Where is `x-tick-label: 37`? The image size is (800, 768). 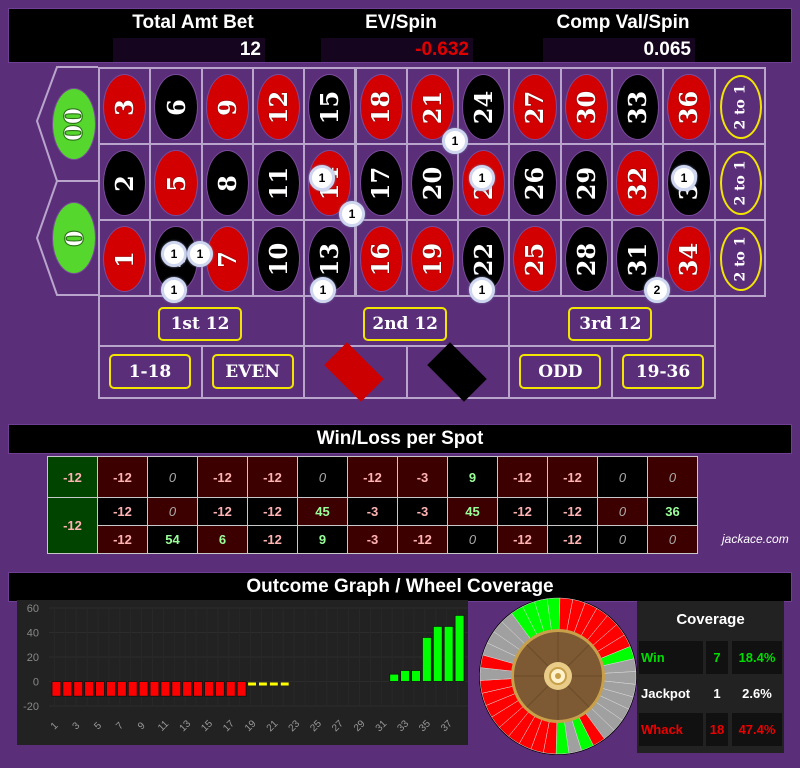 x-tick-label: 37 is located at coordinates (447, 726).